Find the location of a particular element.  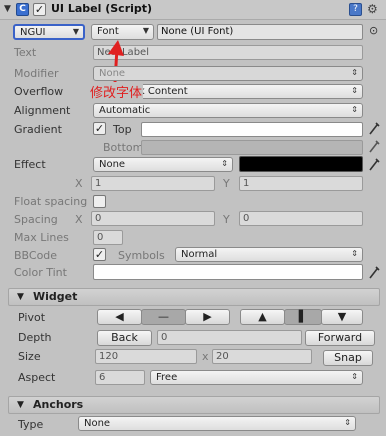

effect-x-field: 1 is located at coordinates (153, 183).